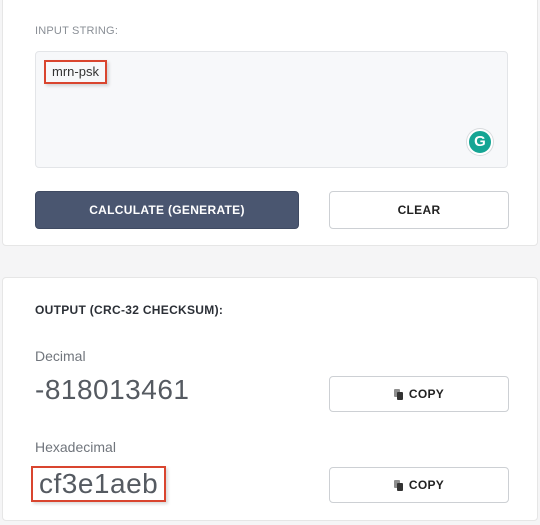 Image resolution: width=540 pixels, height=525 pixels. I want to click on output-title: OUTPUT (CRC-32 CHECKSUM):, so click(129, 310).